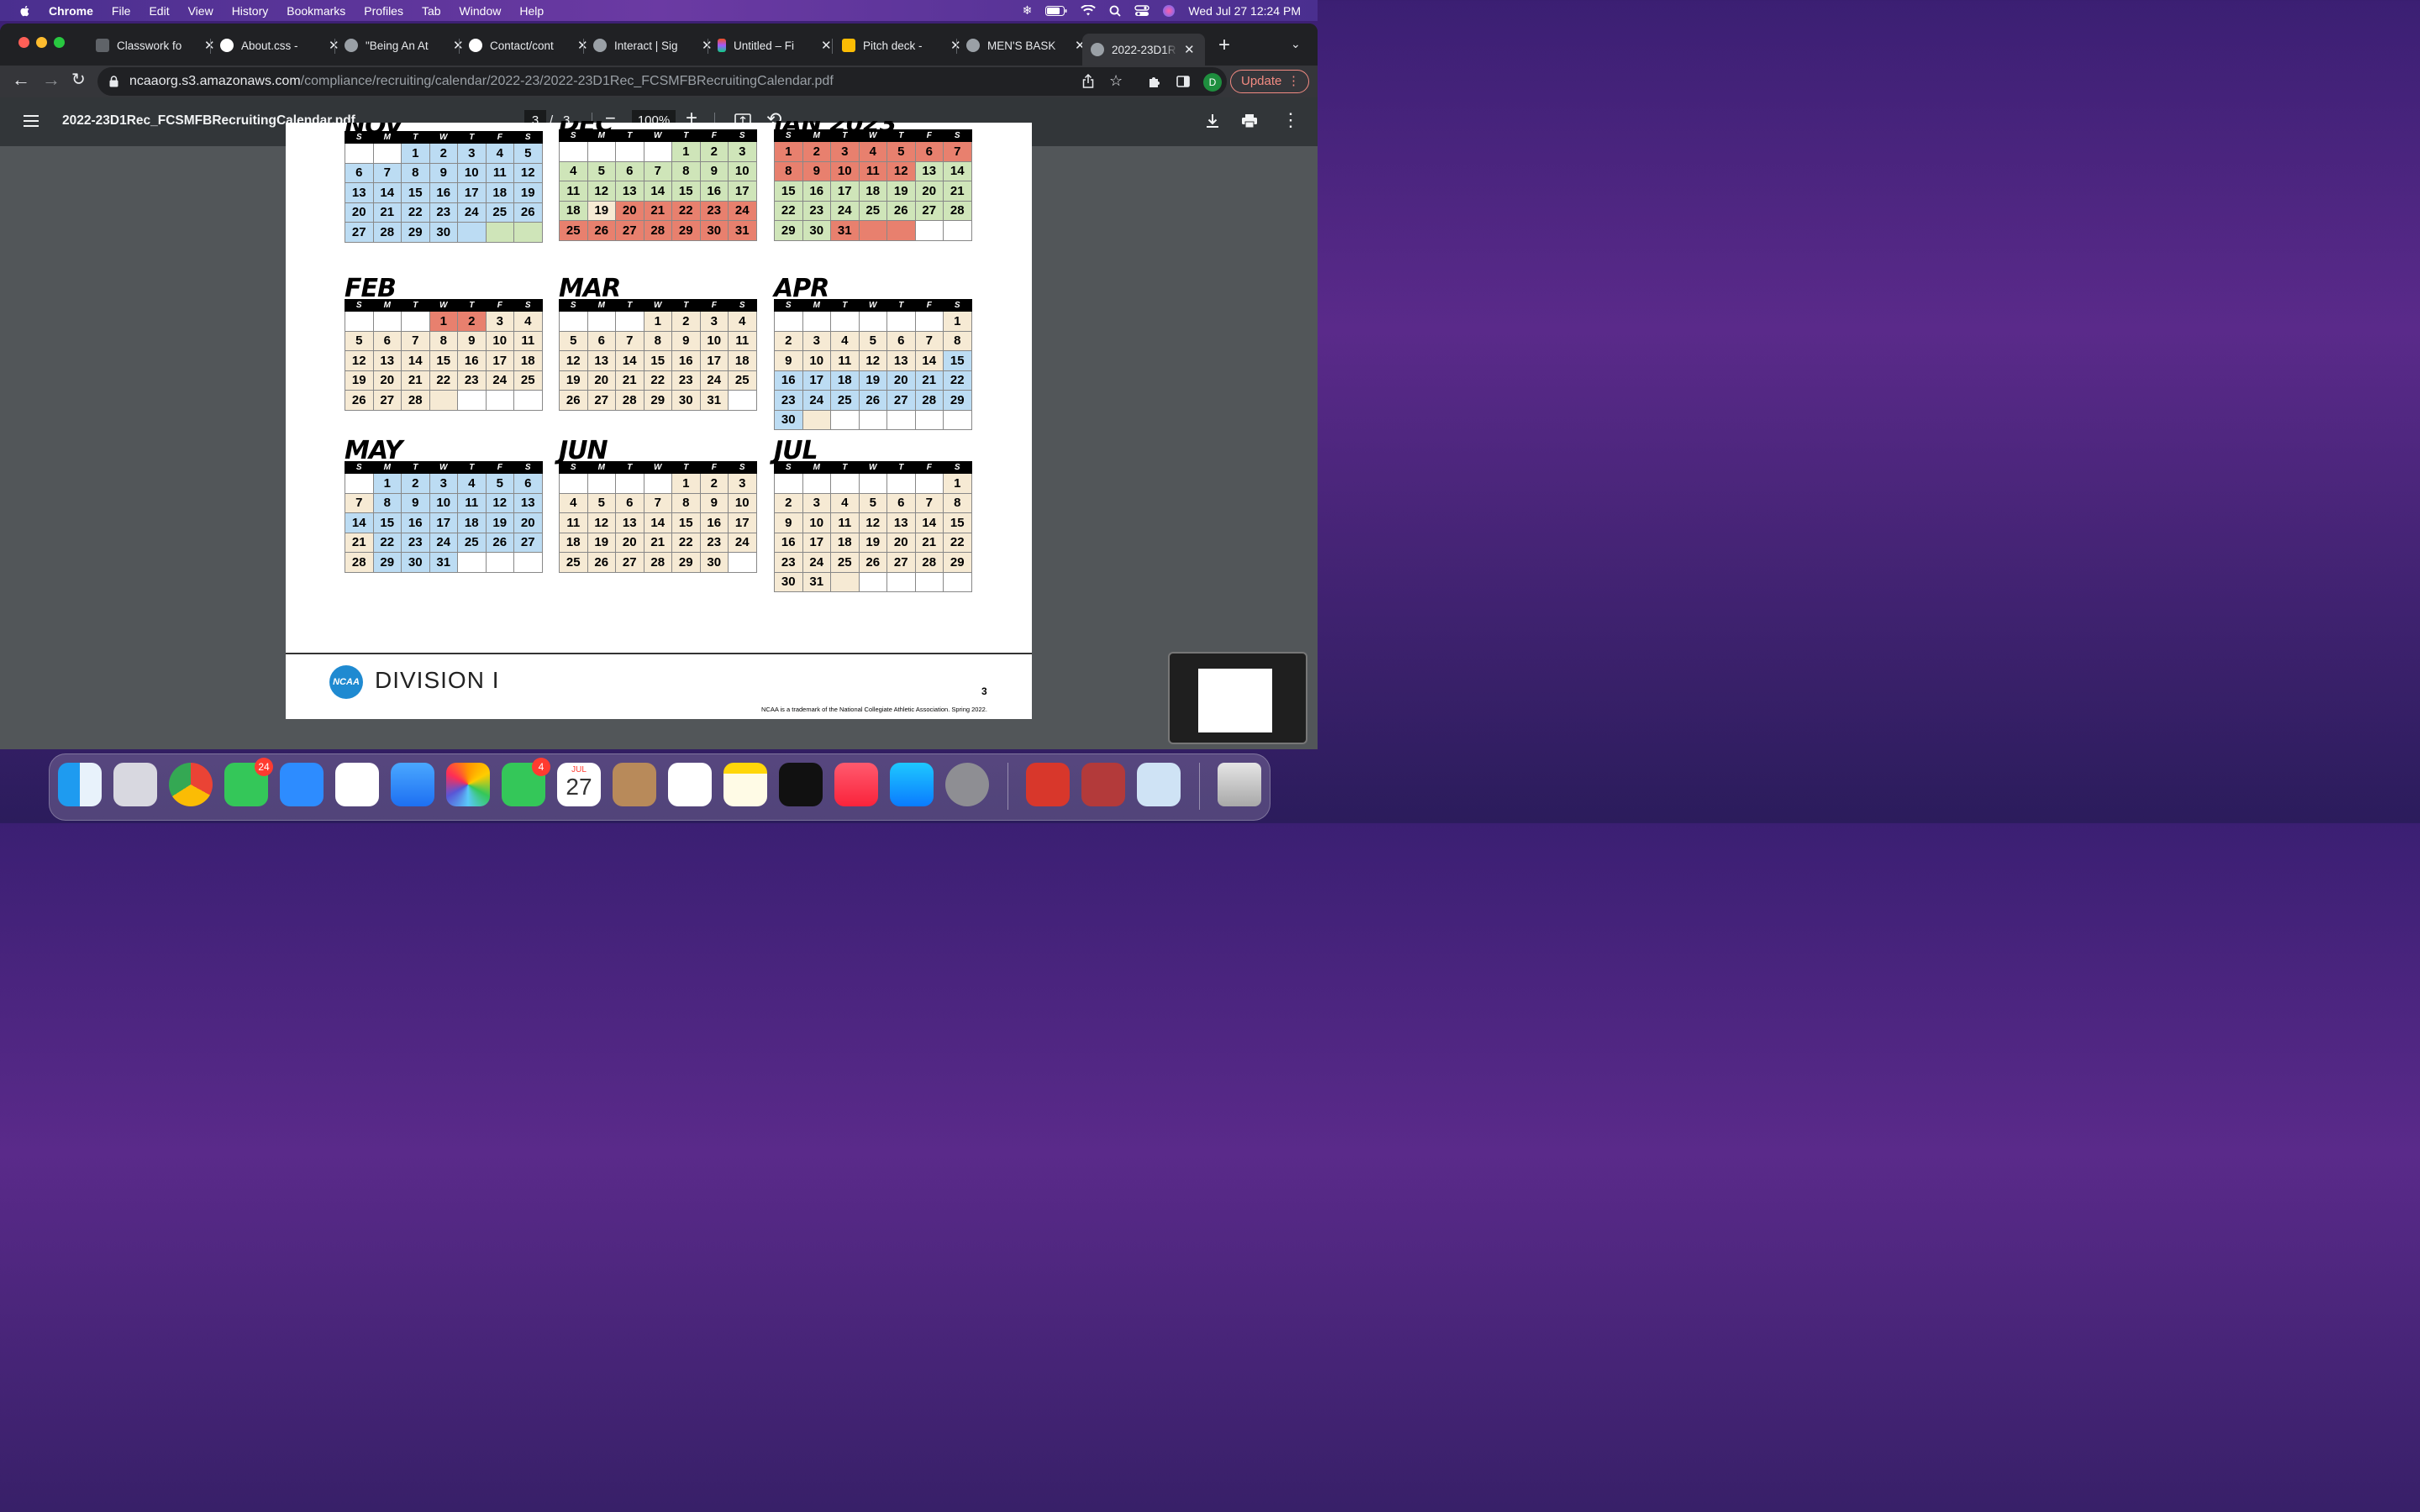 The width and height of the screenshot is (2420, 1512). I want to click on chrome-icon, so click(191, 784).